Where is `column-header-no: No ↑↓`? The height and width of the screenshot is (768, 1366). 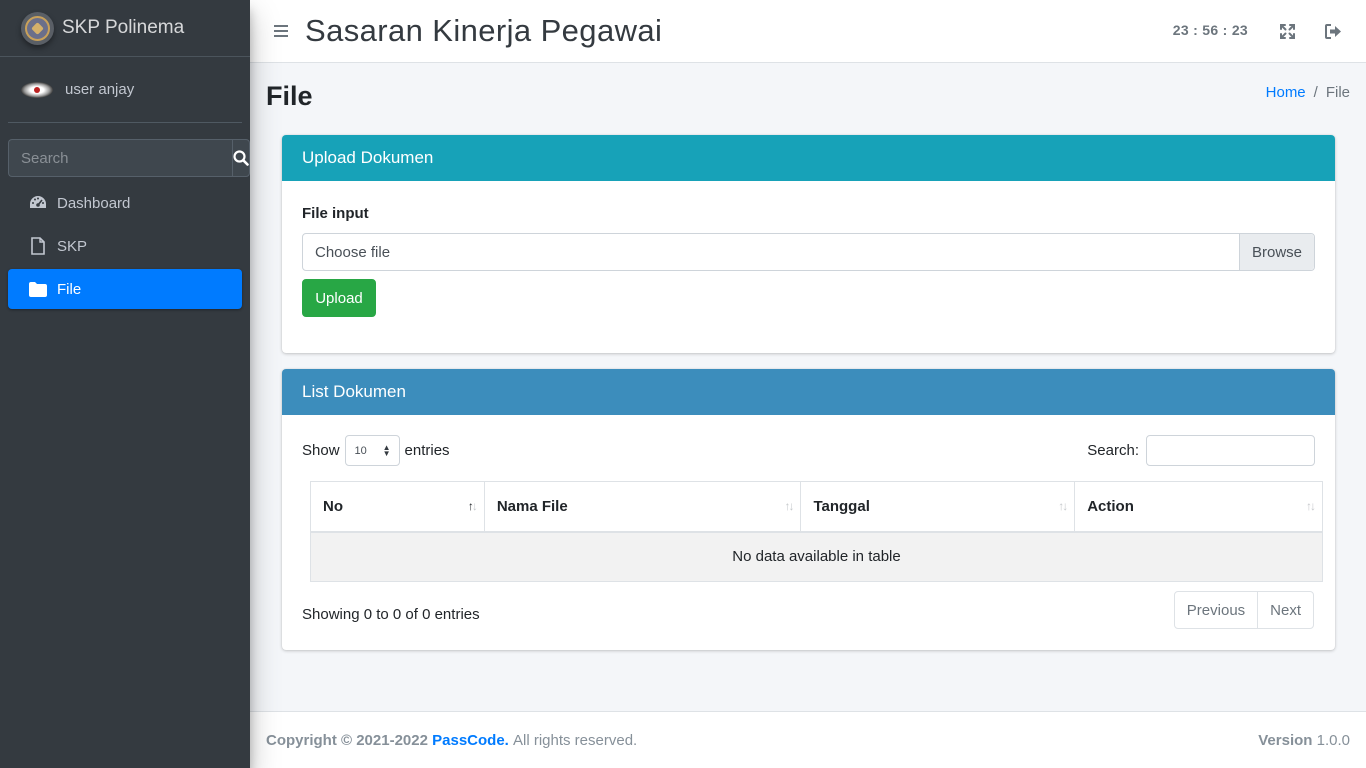 column-header-no: No ↑↓ is located at coordinates (397, 507).